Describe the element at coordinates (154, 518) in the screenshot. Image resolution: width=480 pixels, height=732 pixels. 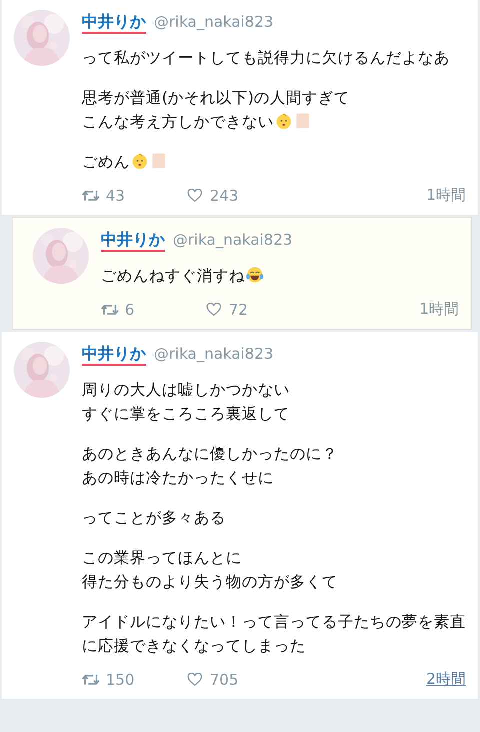
I see `tweet-text: ってことが多々ある` at that location.